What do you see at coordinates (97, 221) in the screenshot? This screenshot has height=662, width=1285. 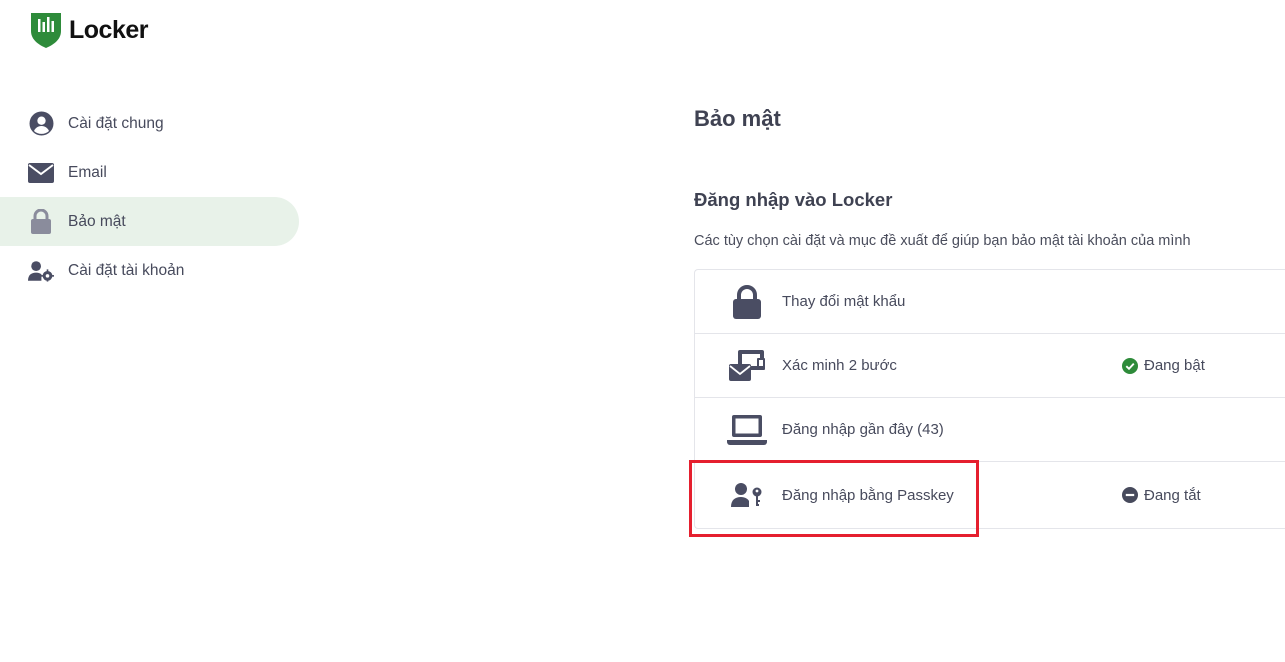 I see `sidebar-item-label: Bảo mật` at bounding box center [97, 221].